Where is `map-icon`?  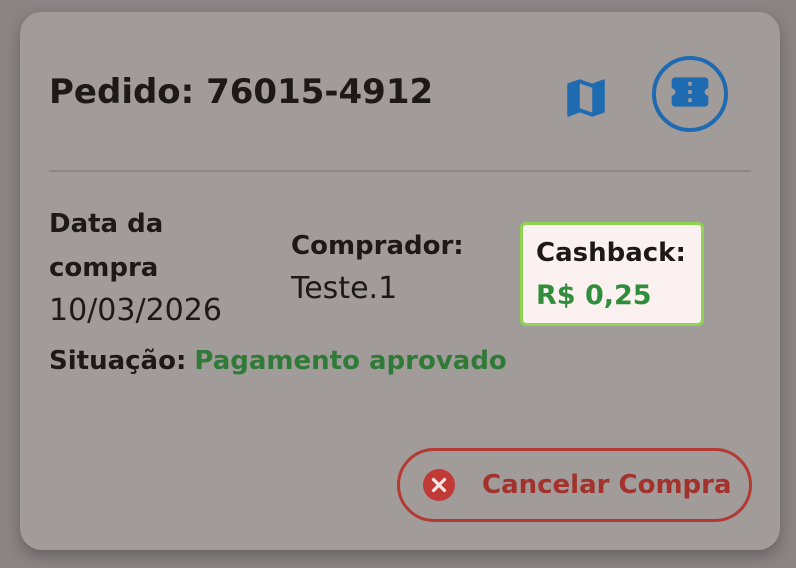 map-icon is located at coordinates (586, 100).